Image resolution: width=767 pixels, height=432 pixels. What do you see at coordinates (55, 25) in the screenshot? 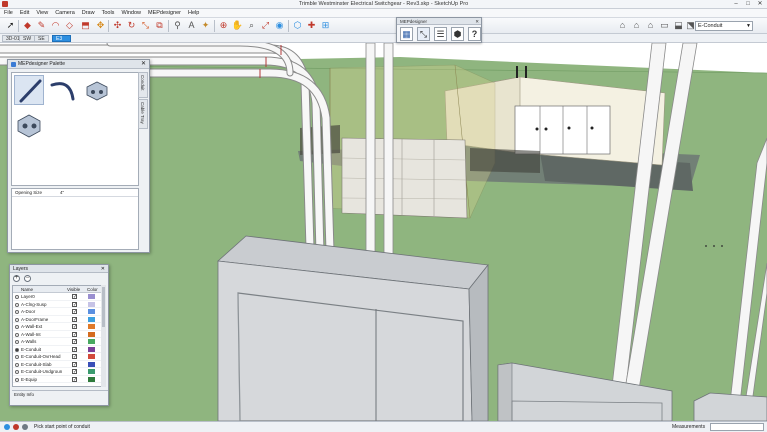
I see `arc-icon: ◠` at bounding box center [55, 25].